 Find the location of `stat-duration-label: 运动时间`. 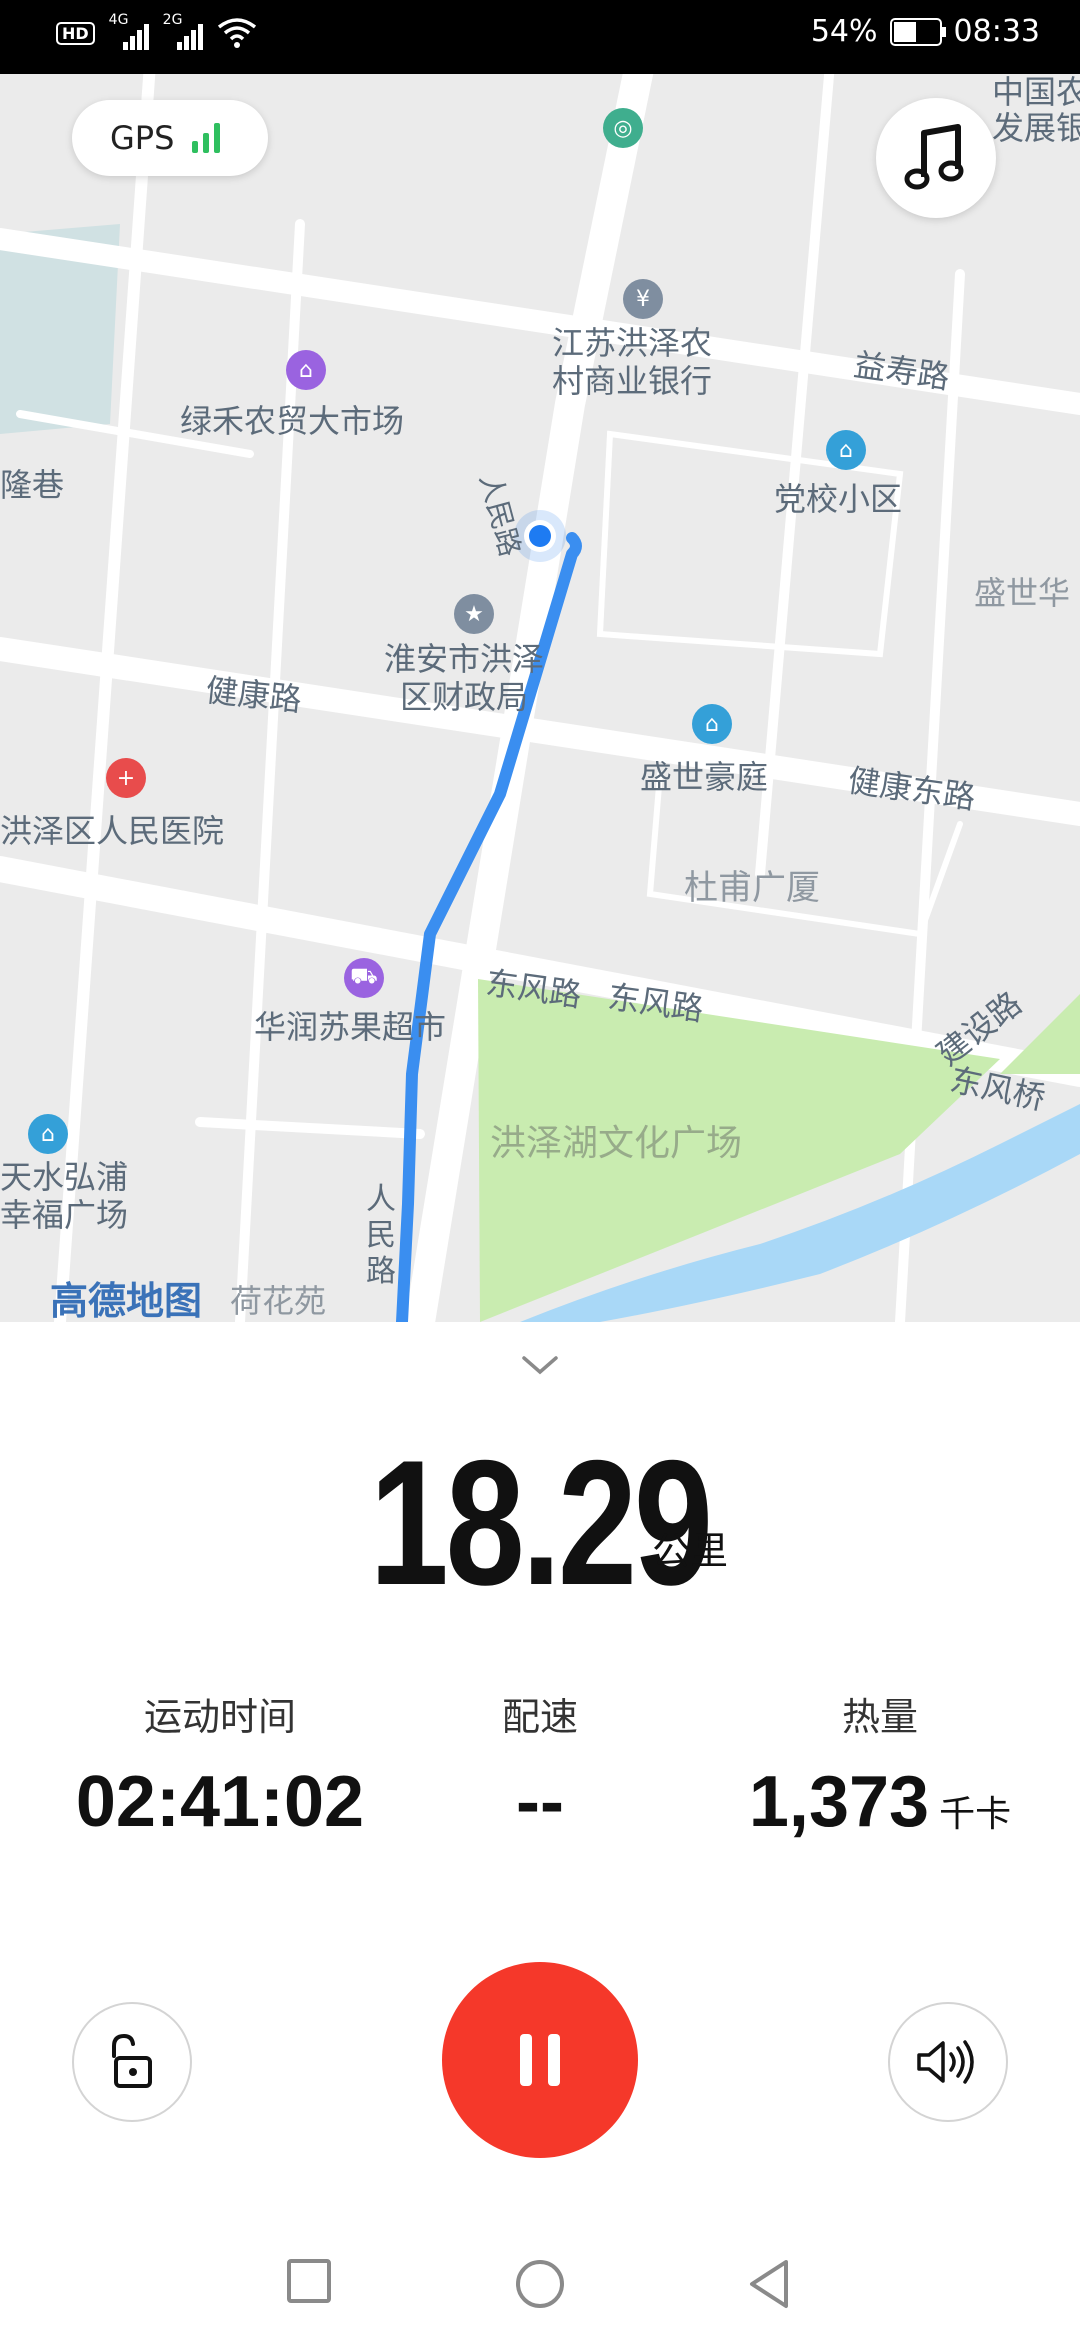

stat-duration-label: 运动时间 is located at coordinates (219, 1717).